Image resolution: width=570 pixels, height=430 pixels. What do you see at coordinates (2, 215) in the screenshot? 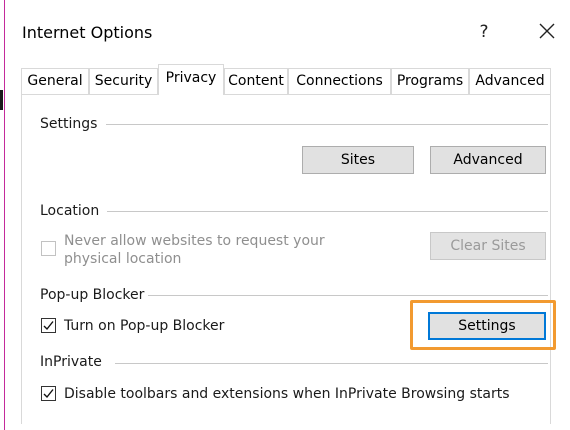
I see `window-edge` at bounding box center [2, 215].